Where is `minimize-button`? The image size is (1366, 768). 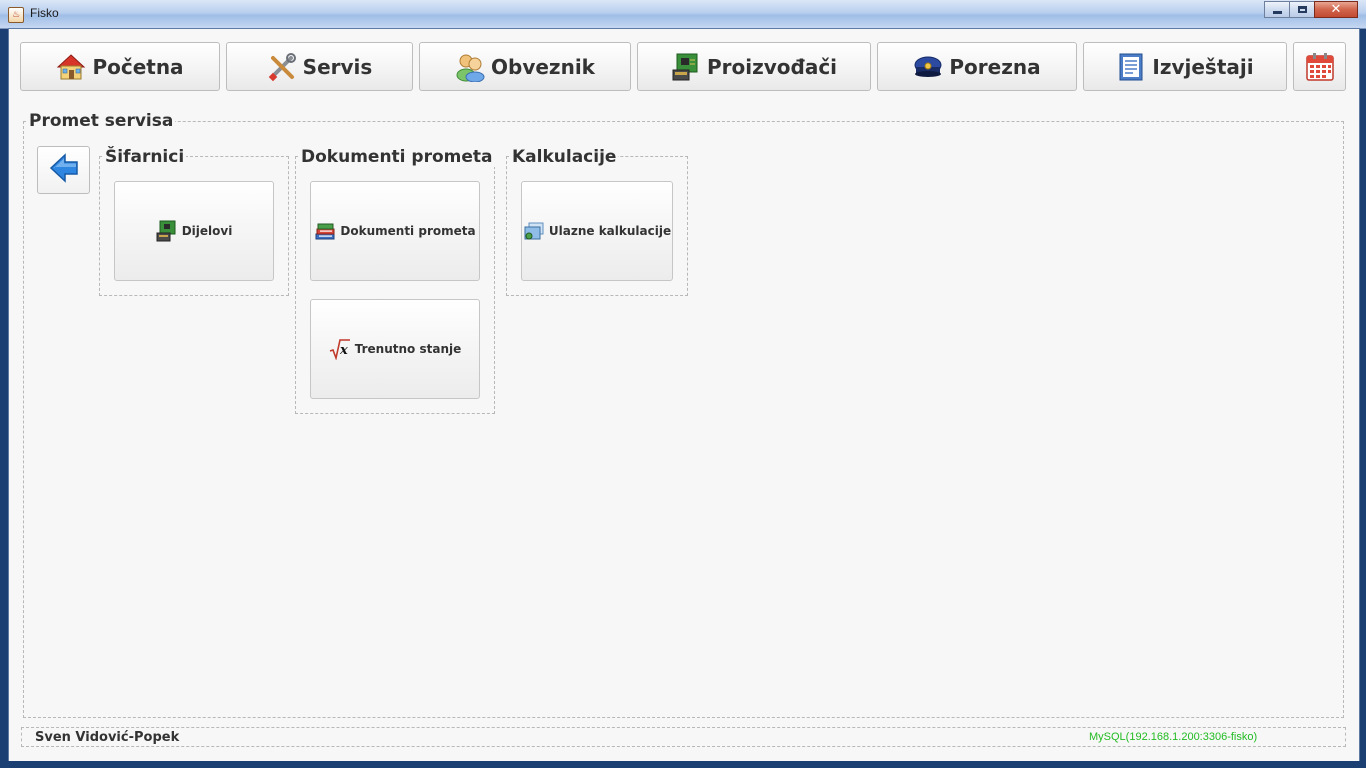 minimize-button is located at coordinates (1277, 9).